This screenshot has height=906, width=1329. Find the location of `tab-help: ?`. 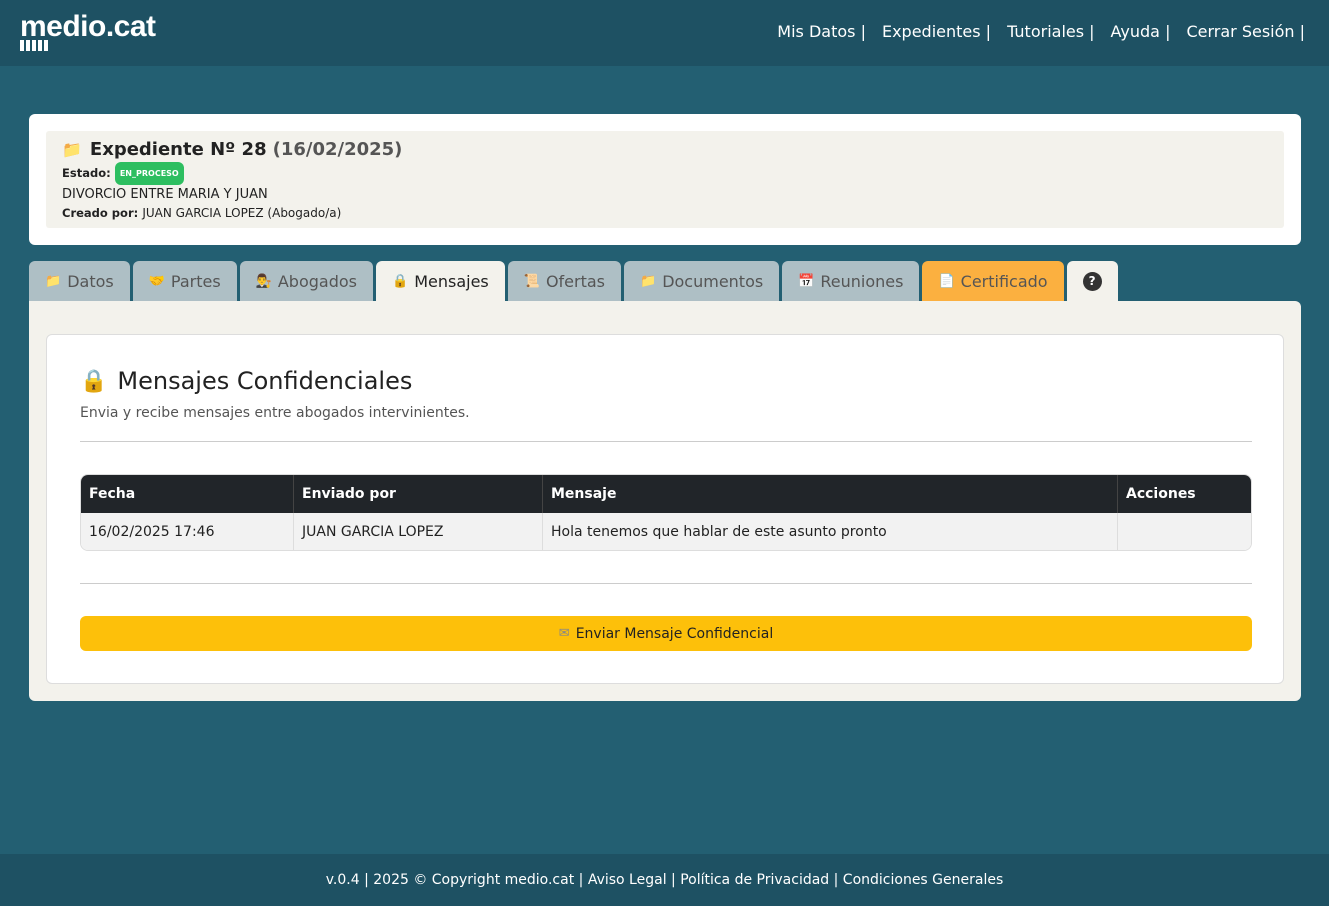

tab-help: ? is located at coordinates (1092, 281).